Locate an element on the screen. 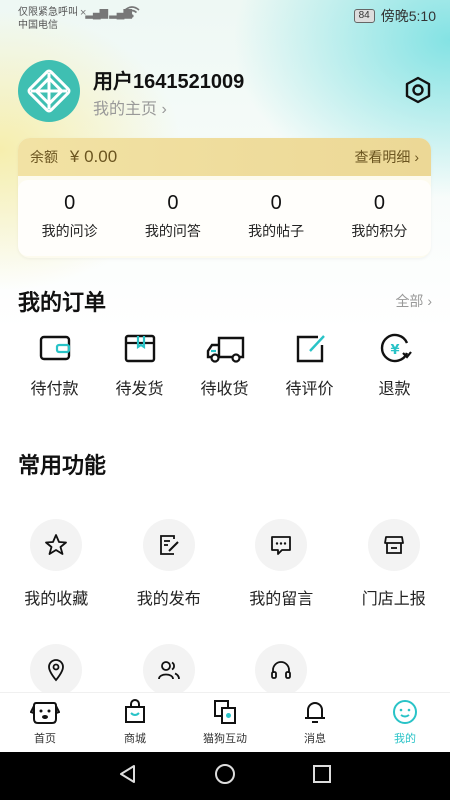 The width and height of the screenshot is (450, 800). status-bar: 仅限紧急呼叫 中国电信 ×▂▄▆ ▂▄▆ 84 傍晚5:10 is located at coordinates (225, 16).